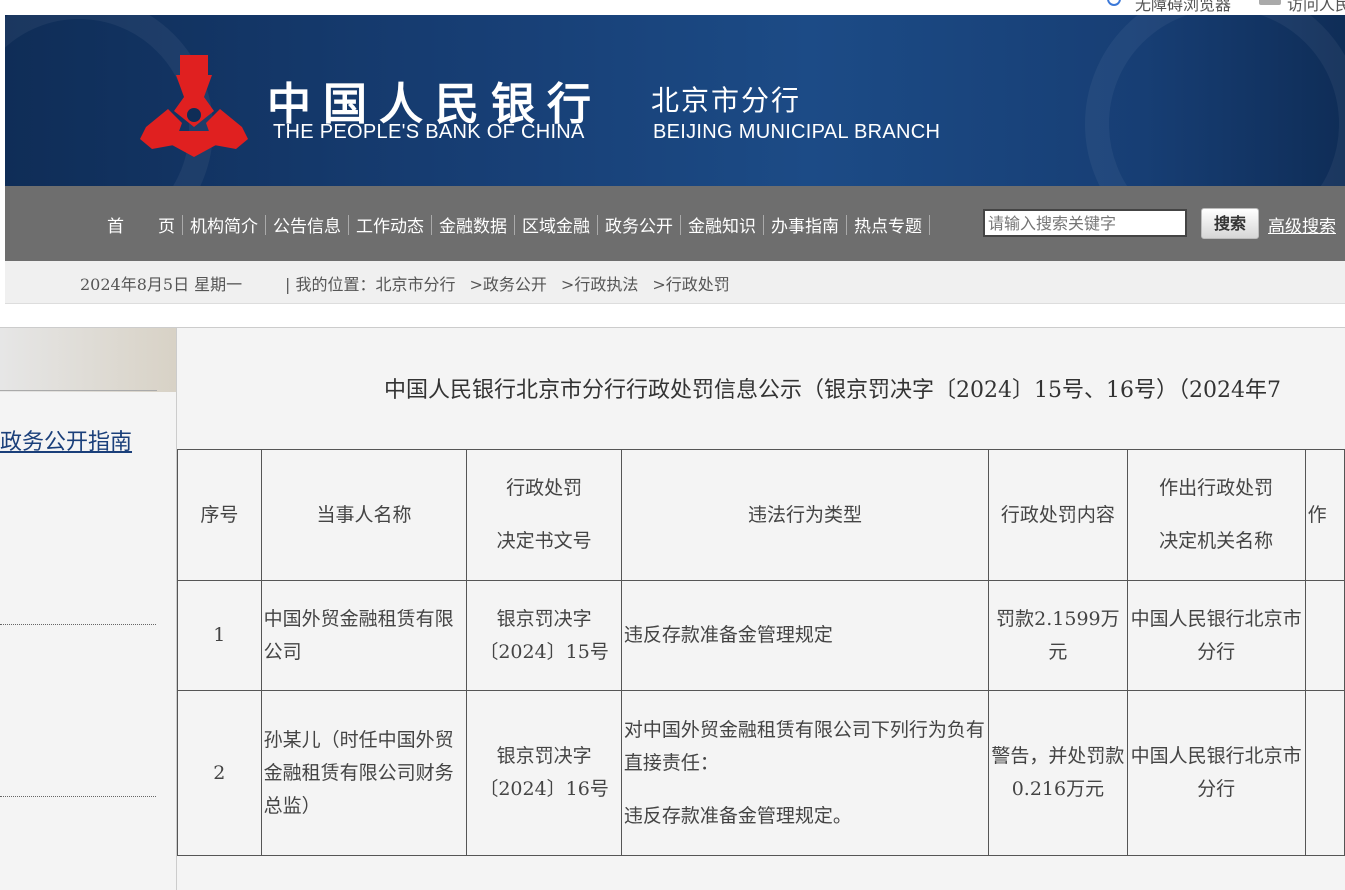 The height and width of the screenshot is (890, 1345). What do you see at coordinates (429, 132) in the screenshot?
I see `bank-name-en: THE PEOPLE'S BANK OF CHINA` at bounding box center [429, 132].